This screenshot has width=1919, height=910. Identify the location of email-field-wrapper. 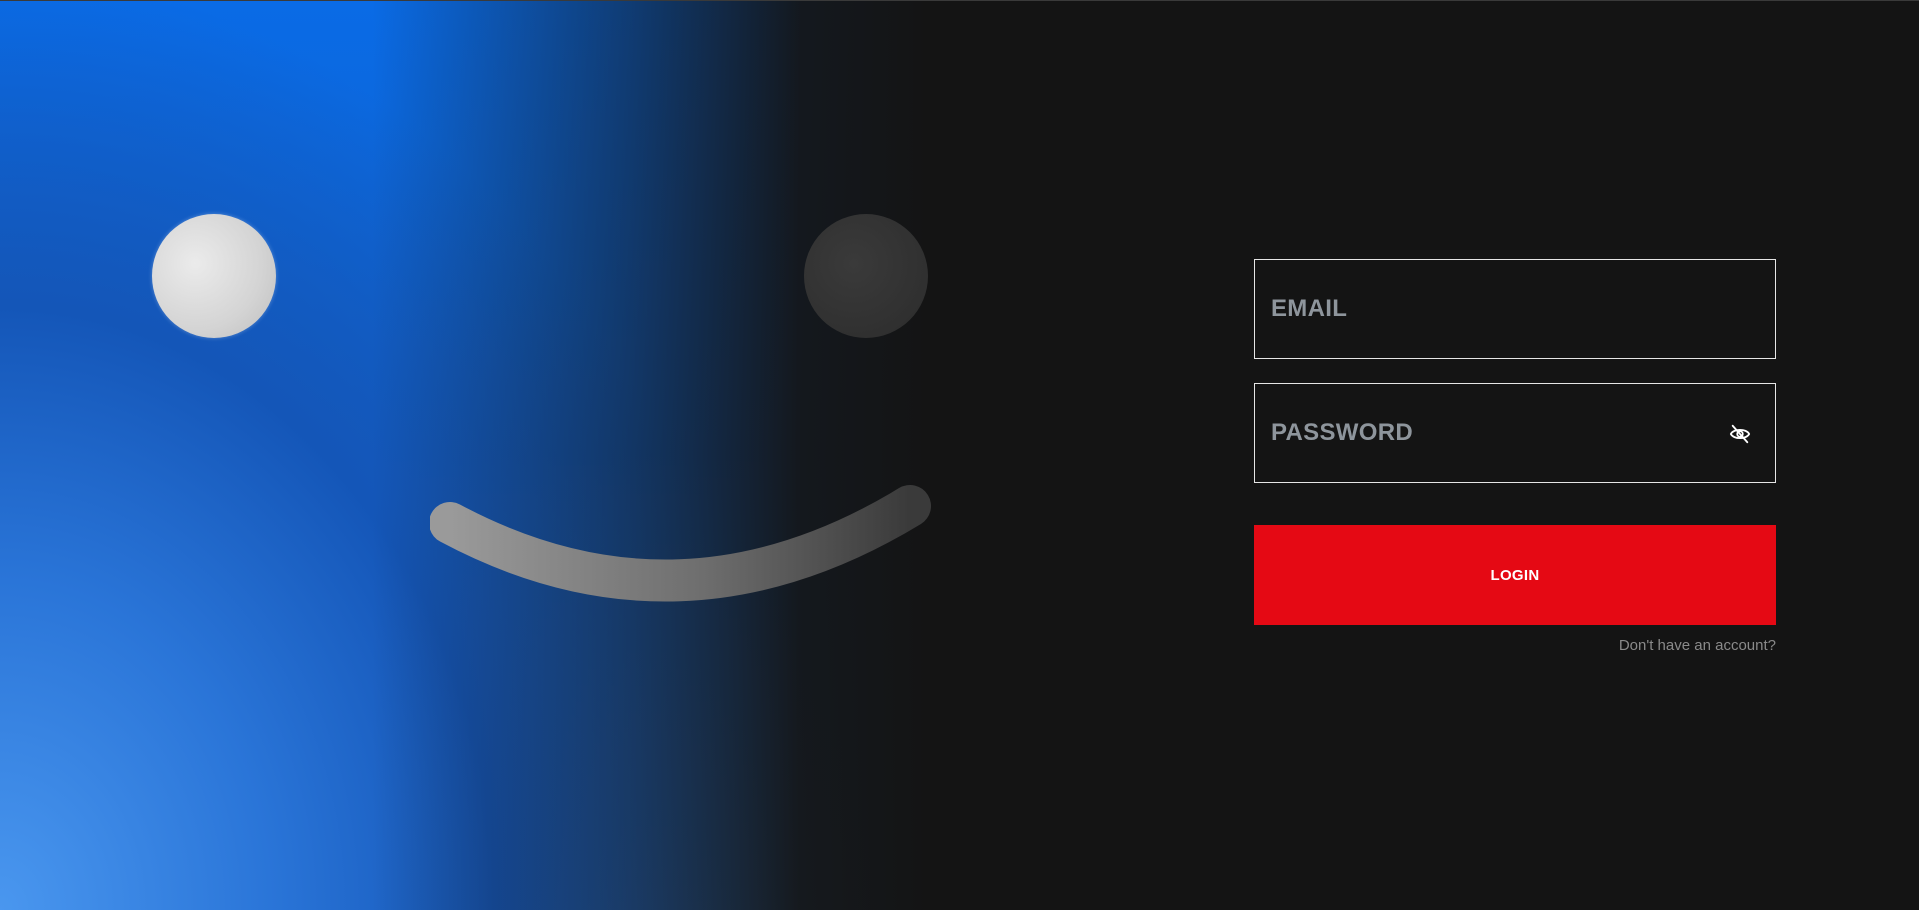
(1515, 309).